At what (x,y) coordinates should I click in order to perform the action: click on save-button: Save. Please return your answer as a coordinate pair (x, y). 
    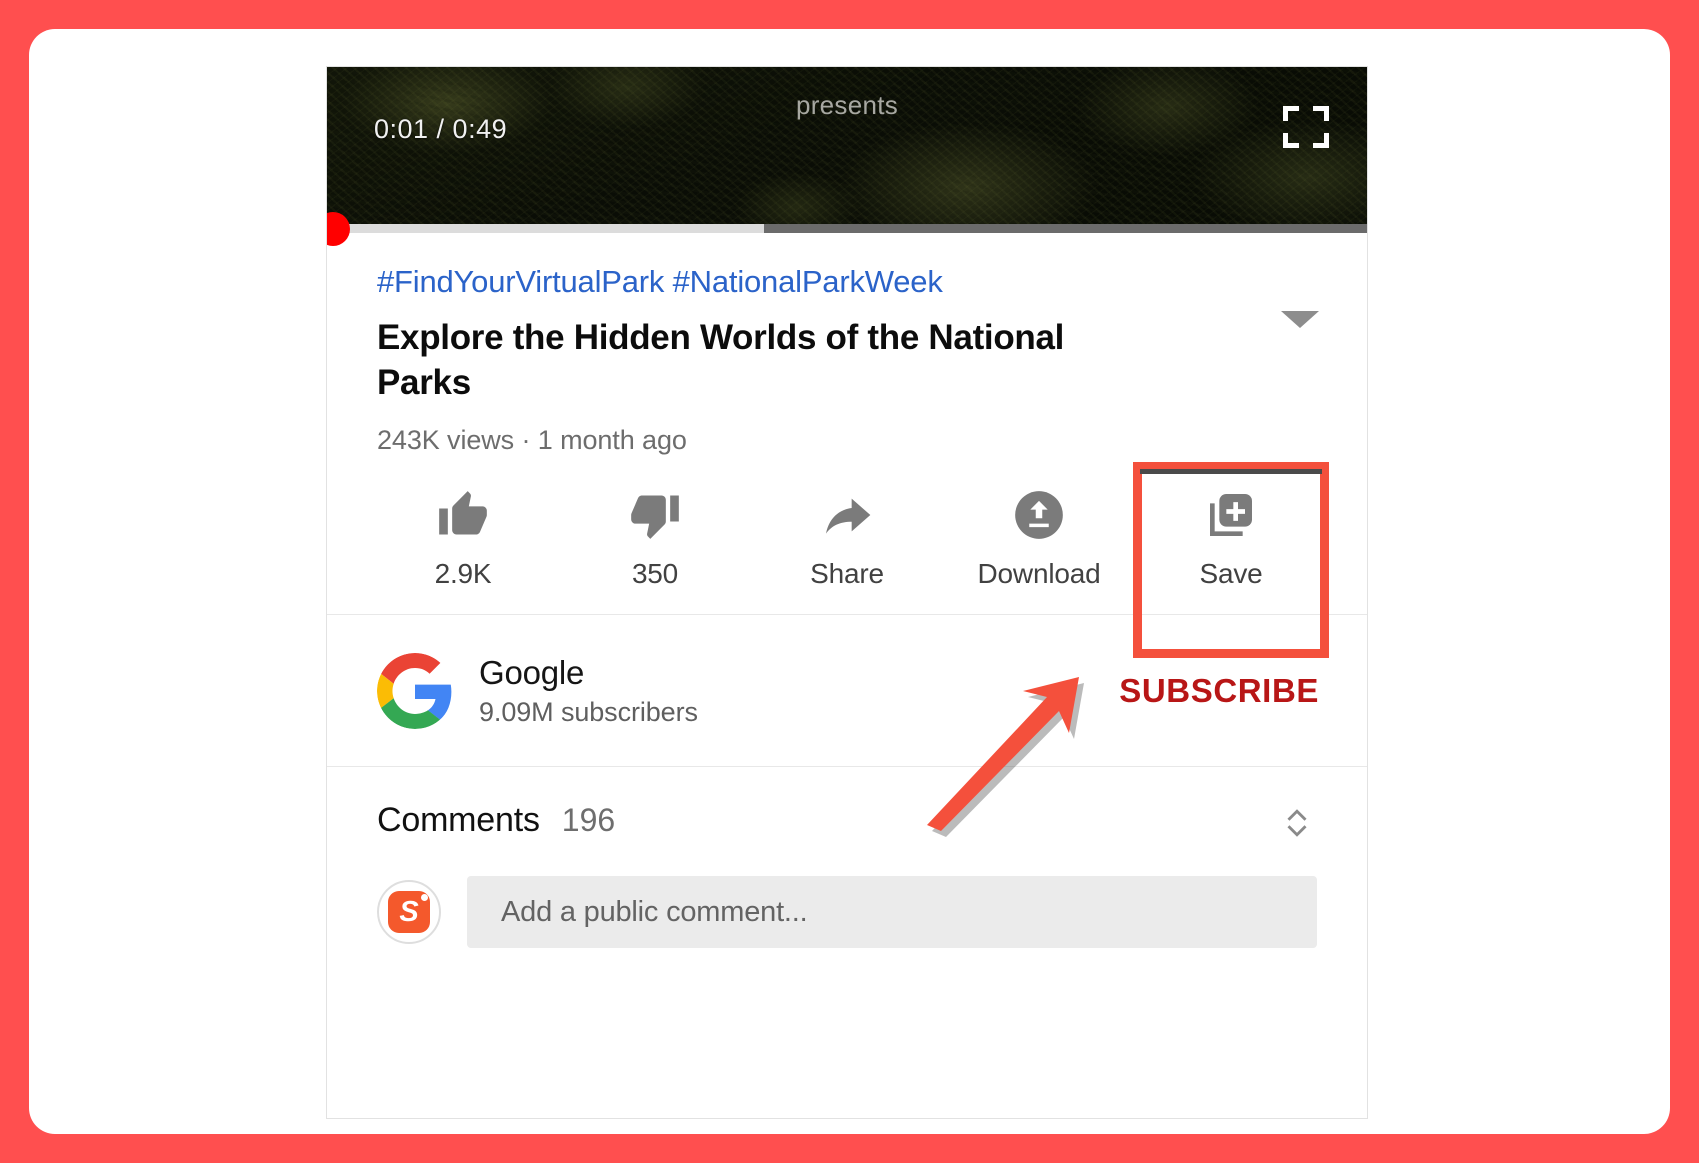
    Looking at the image, I should click on (1231, 560).